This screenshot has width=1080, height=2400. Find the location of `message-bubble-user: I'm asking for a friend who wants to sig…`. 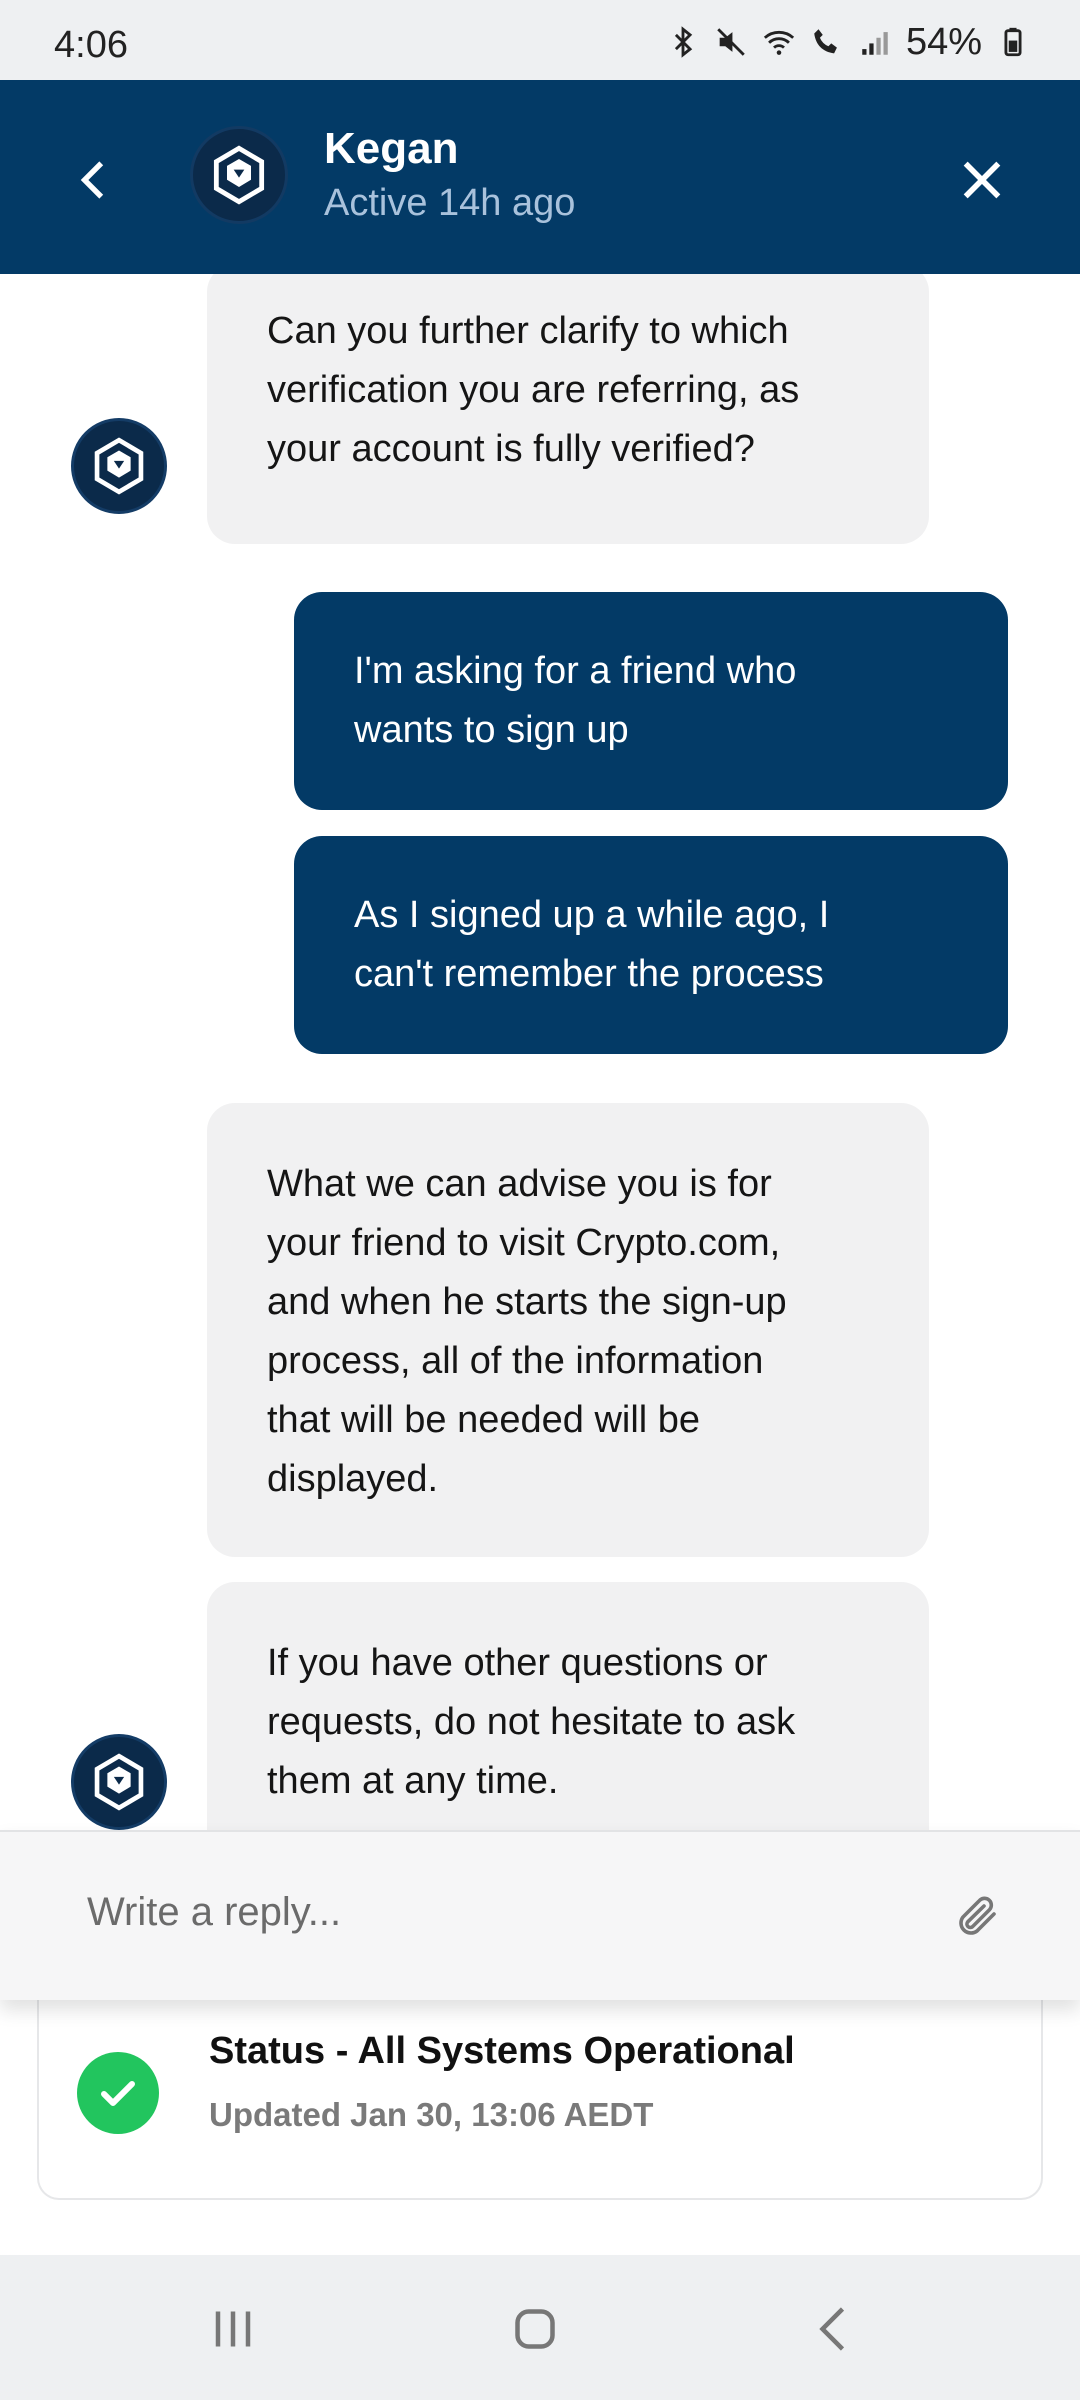

message-bubble-user: I'm asking for a friend who wants to sig… is located at coordinates (651, 701).